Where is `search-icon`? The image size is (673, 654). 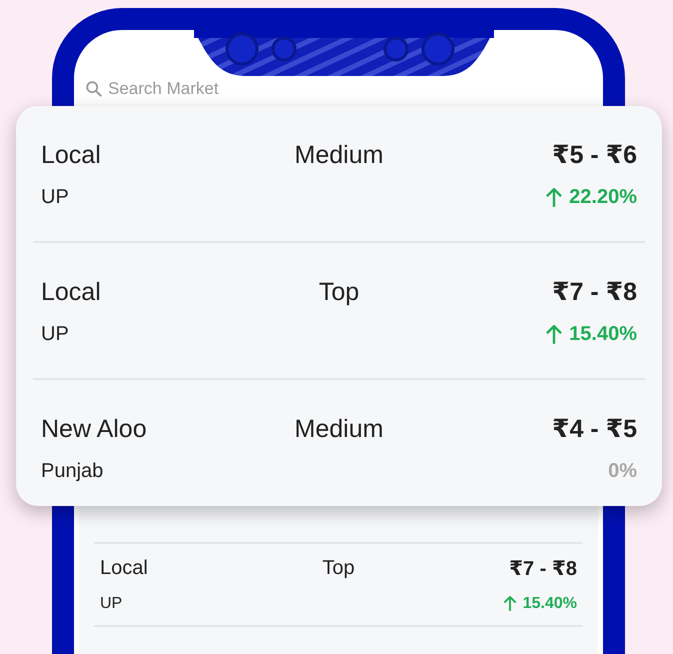 search-icon is located at coordinates (94, 89).